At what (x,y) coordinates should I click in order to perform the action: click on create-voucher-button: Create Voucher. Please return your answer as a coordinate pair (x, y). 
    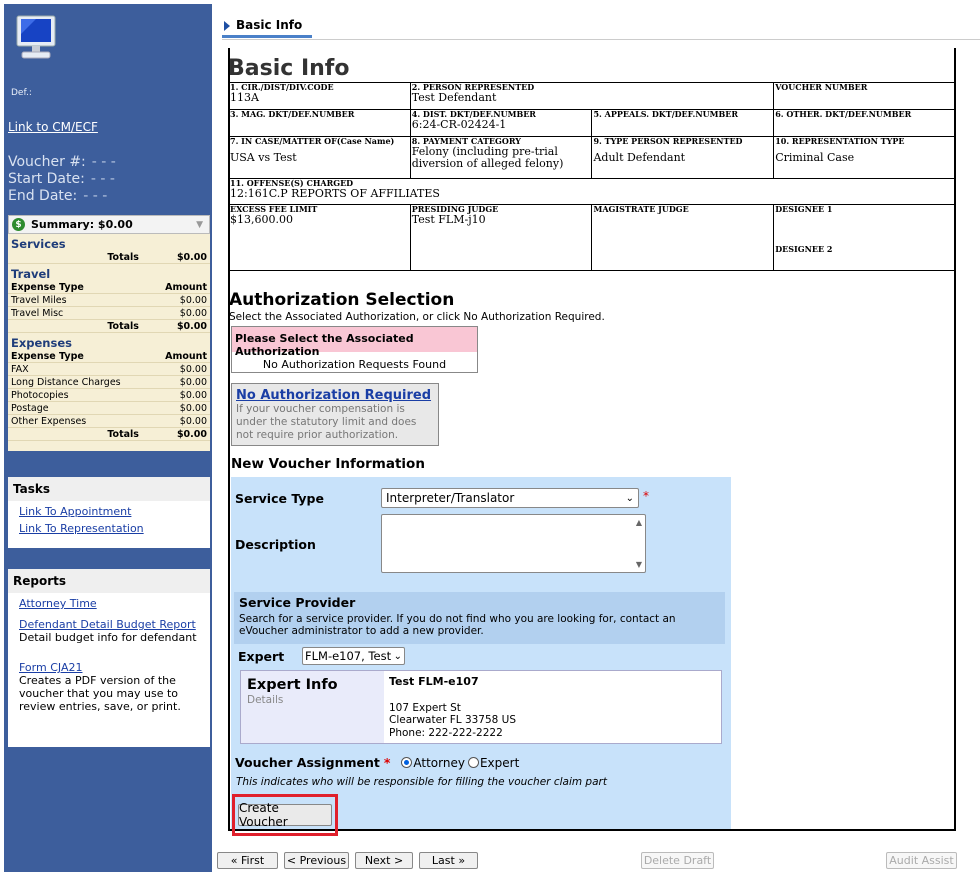
    Looking at the image, I should click on (285, 815).